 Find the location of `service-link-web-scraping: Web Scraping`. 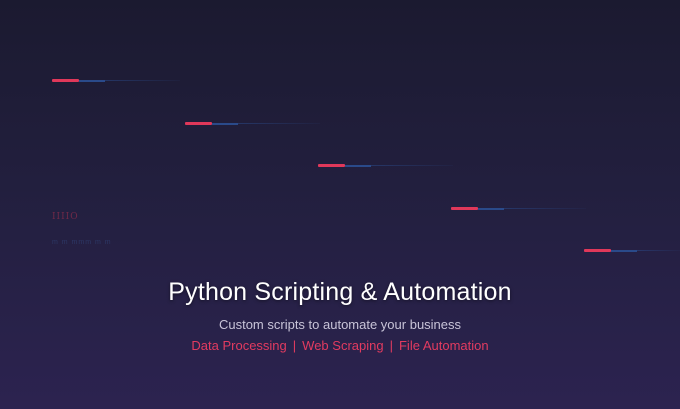

service-link-web-scraping: Web Scraping is located at coordinates (342, 345).